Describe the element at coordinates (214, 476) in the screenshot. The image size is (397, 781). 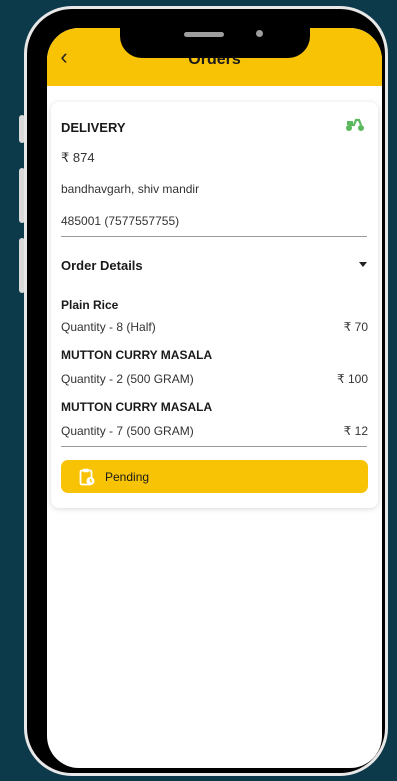
I see `status-badge: Pending` at that location.